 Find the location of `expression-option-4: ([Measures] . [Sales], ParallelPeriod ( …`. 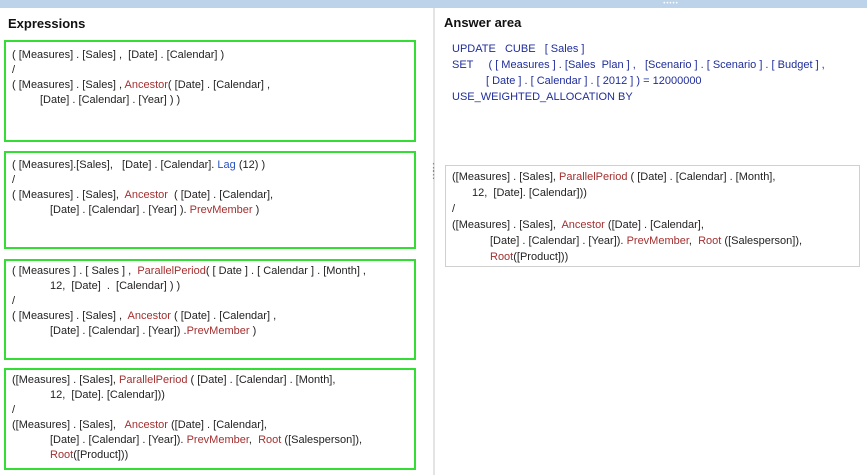

expression-option-4: ([Measures] . [Sales], ParallelPeriod ( … is located at coordinates (210, 419).